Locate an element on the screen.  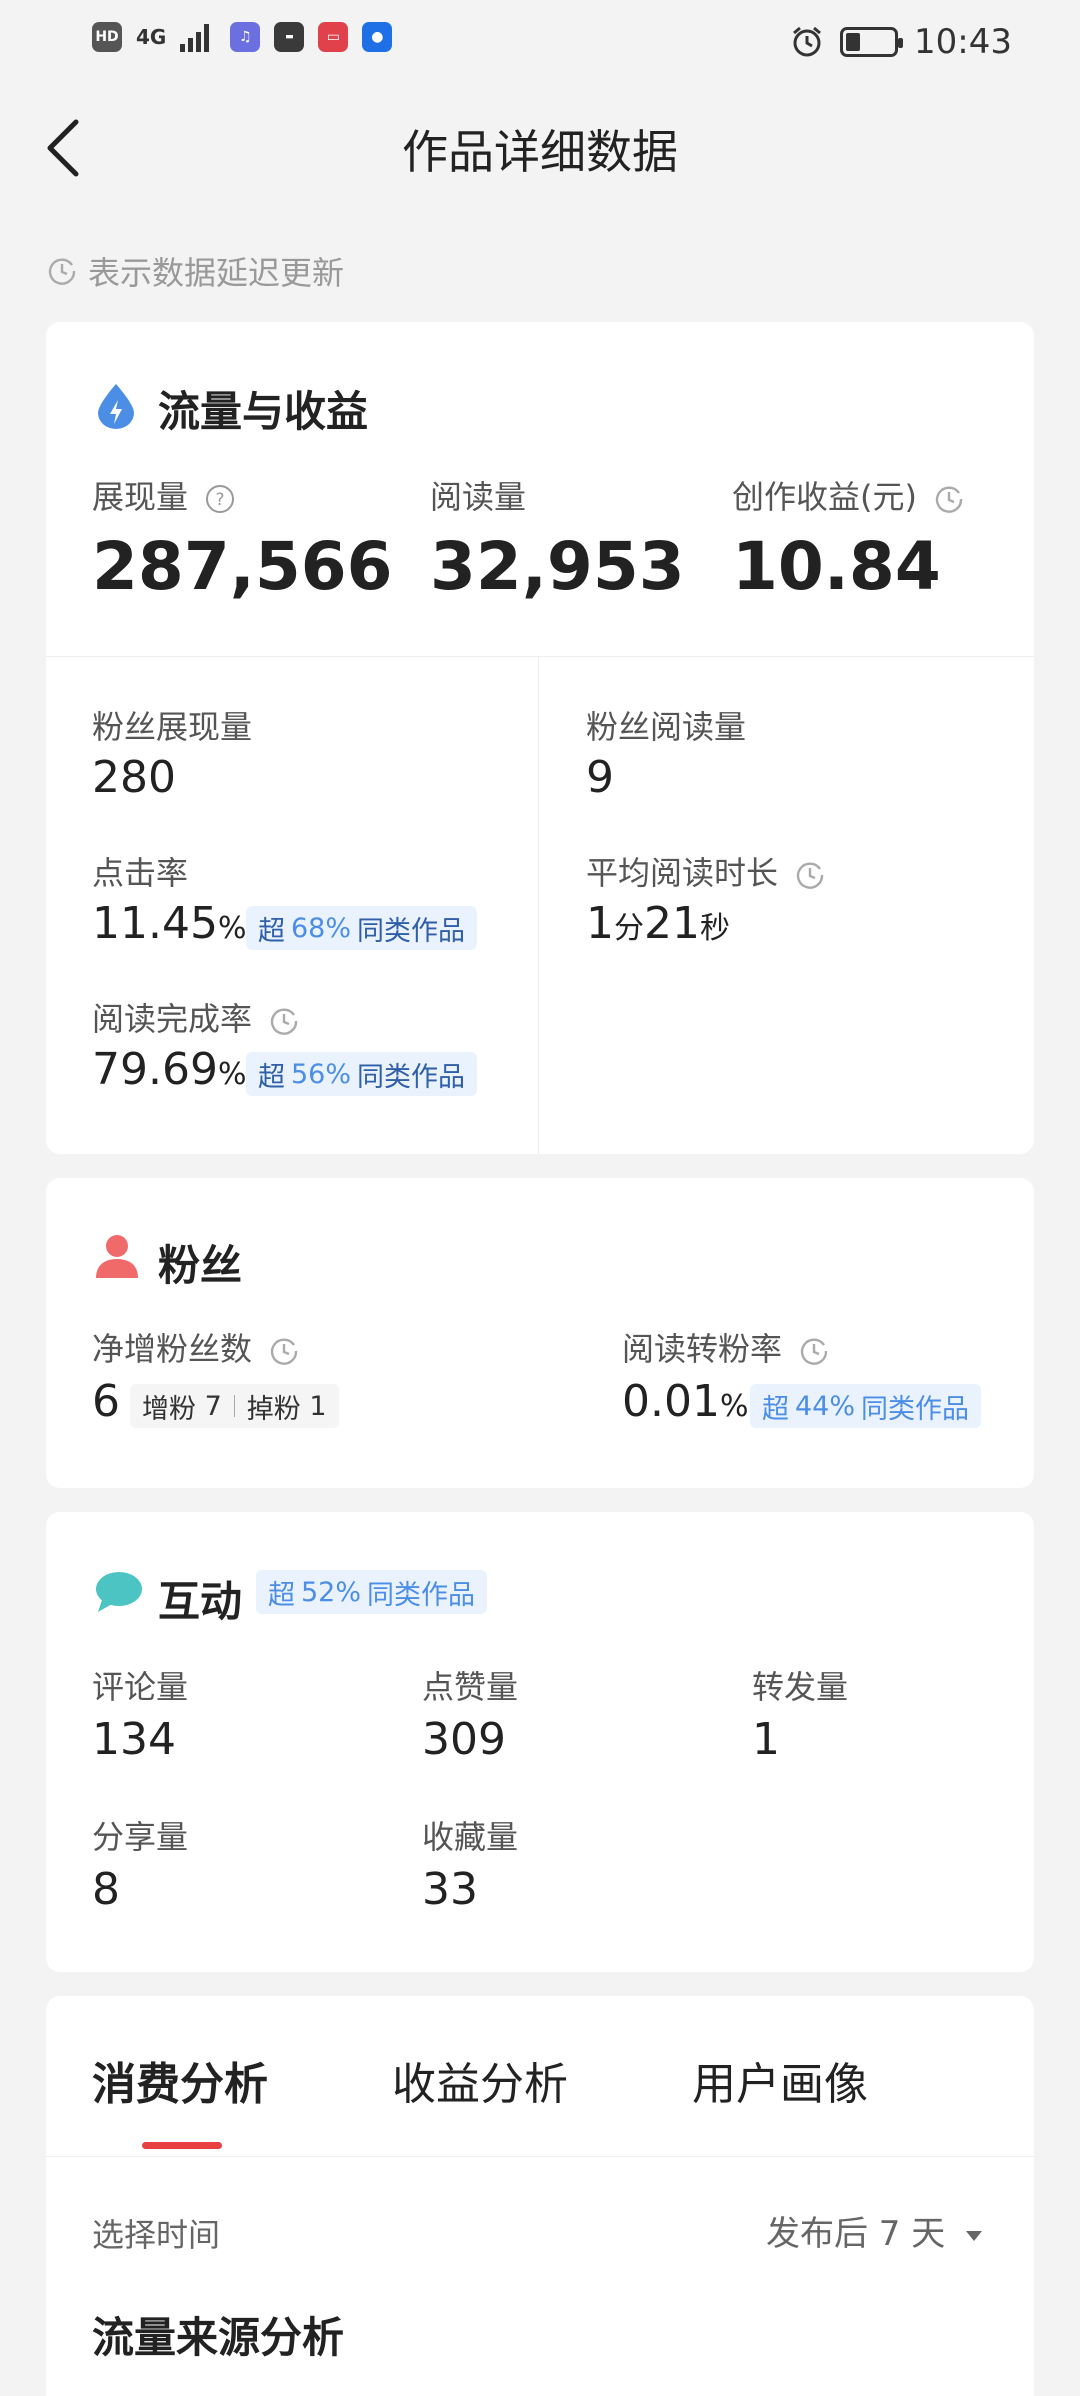
chat-bubble-icon is located at coordinates (119, 1592).